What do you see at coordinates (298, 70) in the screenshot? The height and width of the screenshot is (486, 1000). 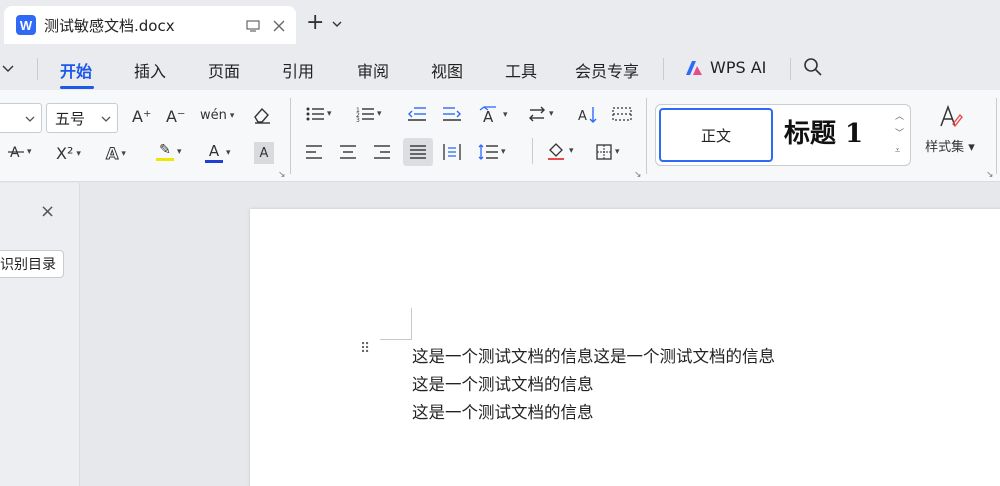 I see `tab-references: 引用` at bounding box center [298, 70].